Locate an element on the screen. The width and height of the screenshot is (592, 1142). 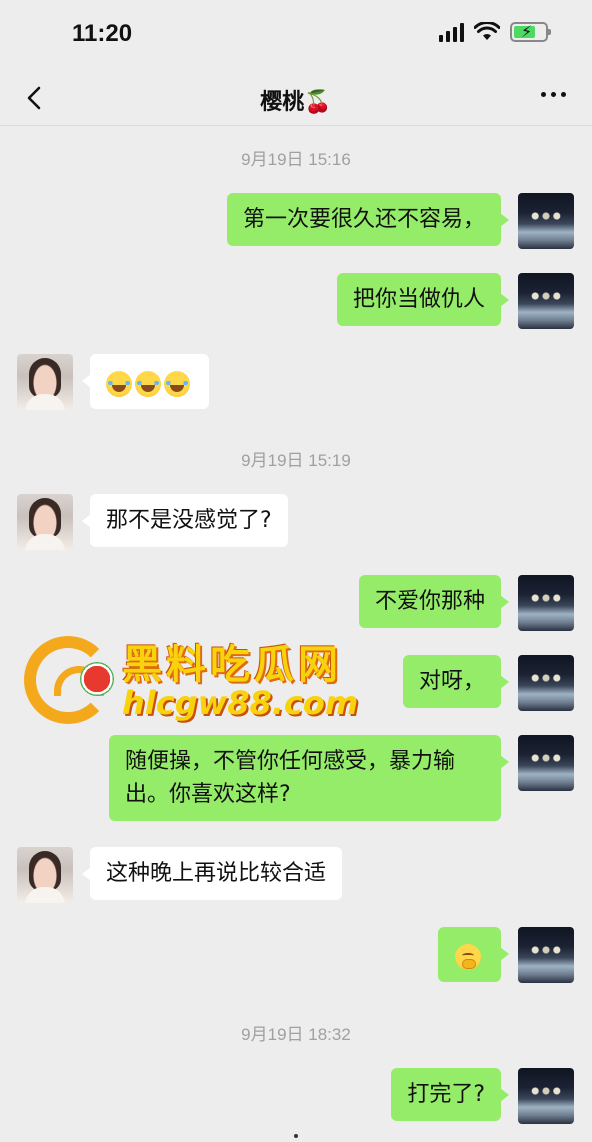
message-bubble-self: 第一次要很久还不容易， is located at coordinates (368, 219).